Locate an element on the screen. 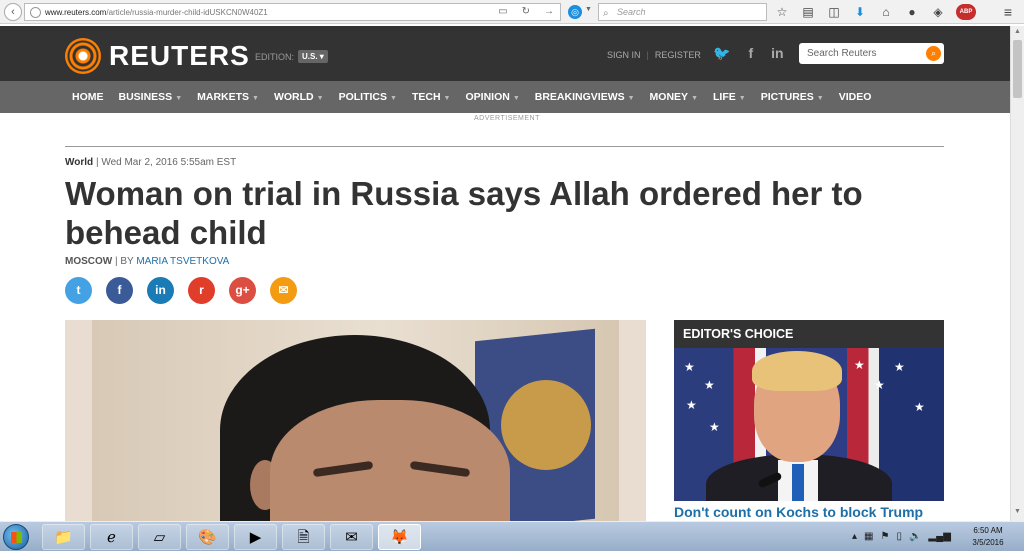 The width and height of the screenshot is (1024, 551). reload-icon: ↻ is located at coordinates (526, 11).